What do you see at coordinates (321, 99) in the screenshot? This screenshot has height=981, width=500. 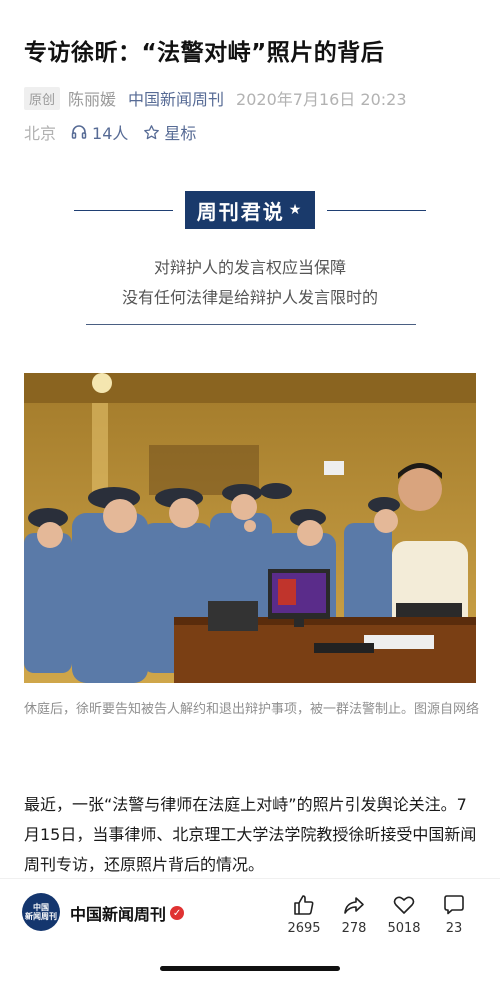 I see `publish-date: 2020年7月16日 20:23` at bounding box center [321, 99].